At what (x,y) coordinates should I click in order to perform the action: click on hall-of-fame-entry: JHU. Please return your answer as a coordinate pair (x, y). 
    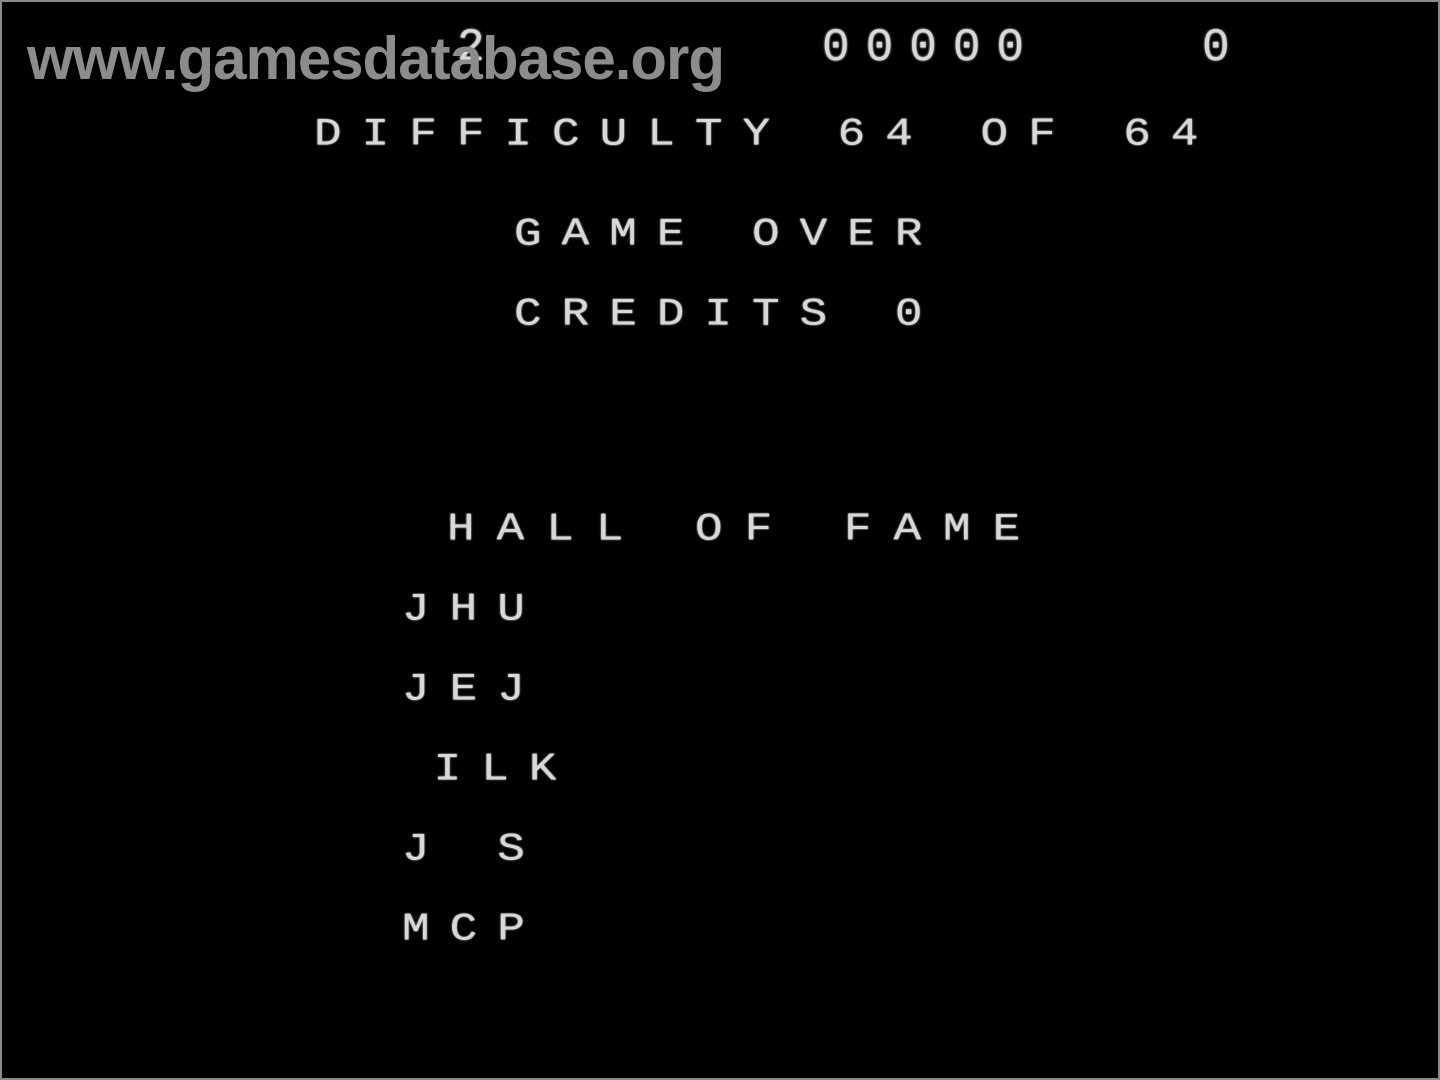
    Looking at the image, I should click on (473, 609).